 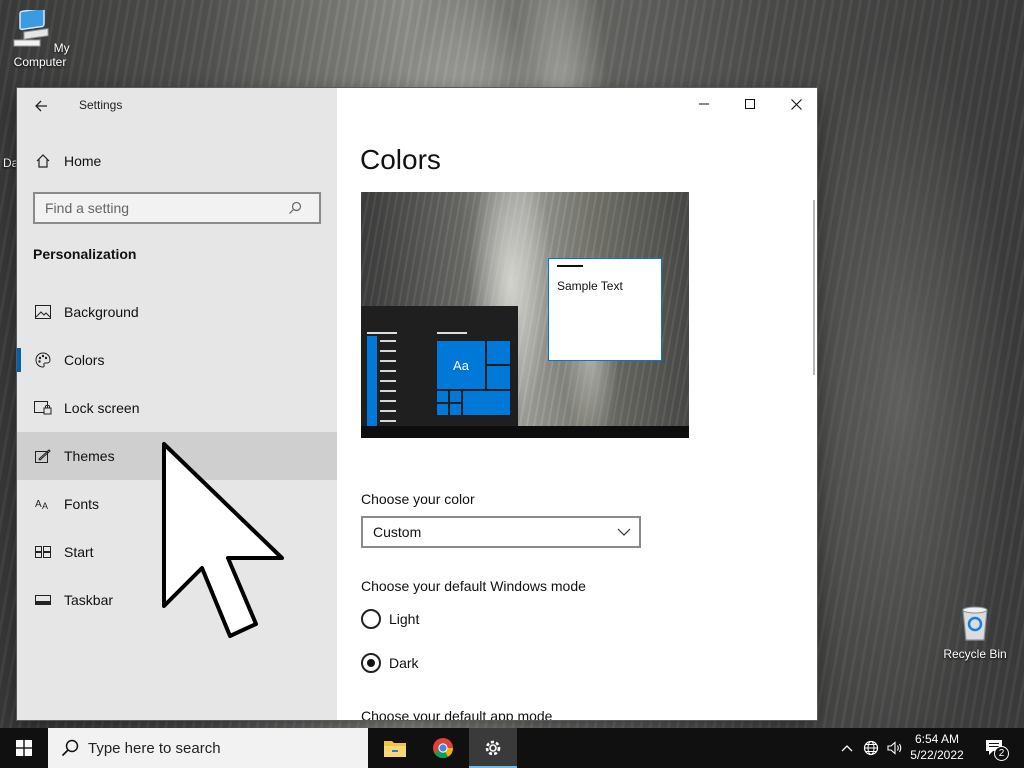 I want to click on minimize-button, so click(x=704, y=104).